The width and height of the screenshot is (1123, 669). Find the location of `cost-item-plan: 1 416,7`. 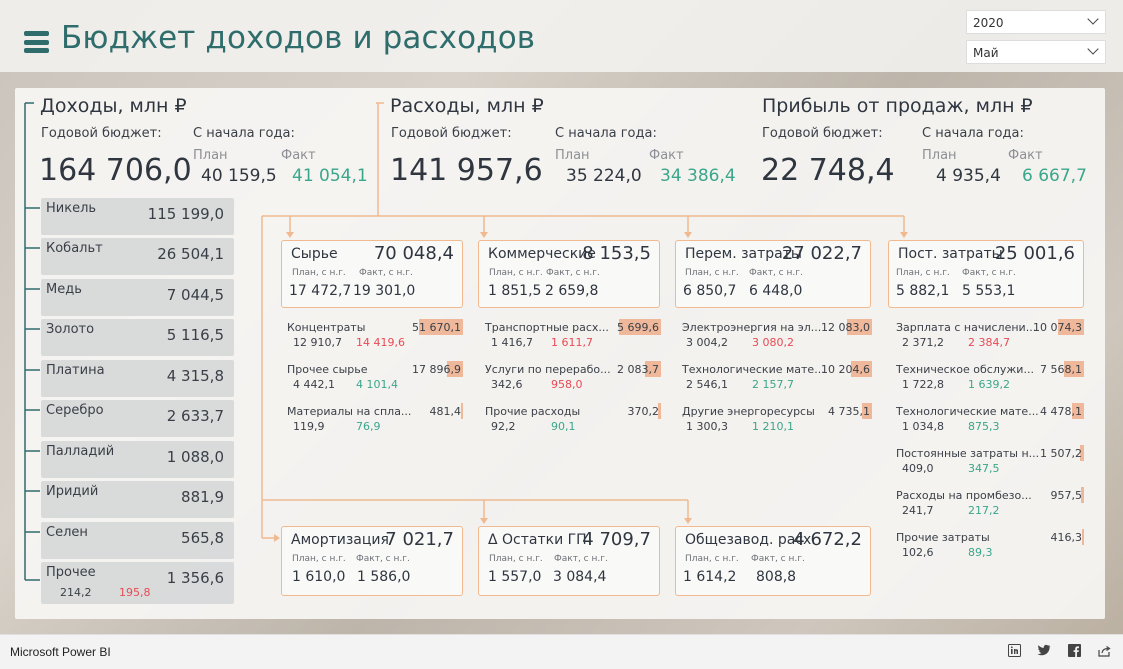

cost-item-plan: 1 416,7 is located at coordinates (512, 342).